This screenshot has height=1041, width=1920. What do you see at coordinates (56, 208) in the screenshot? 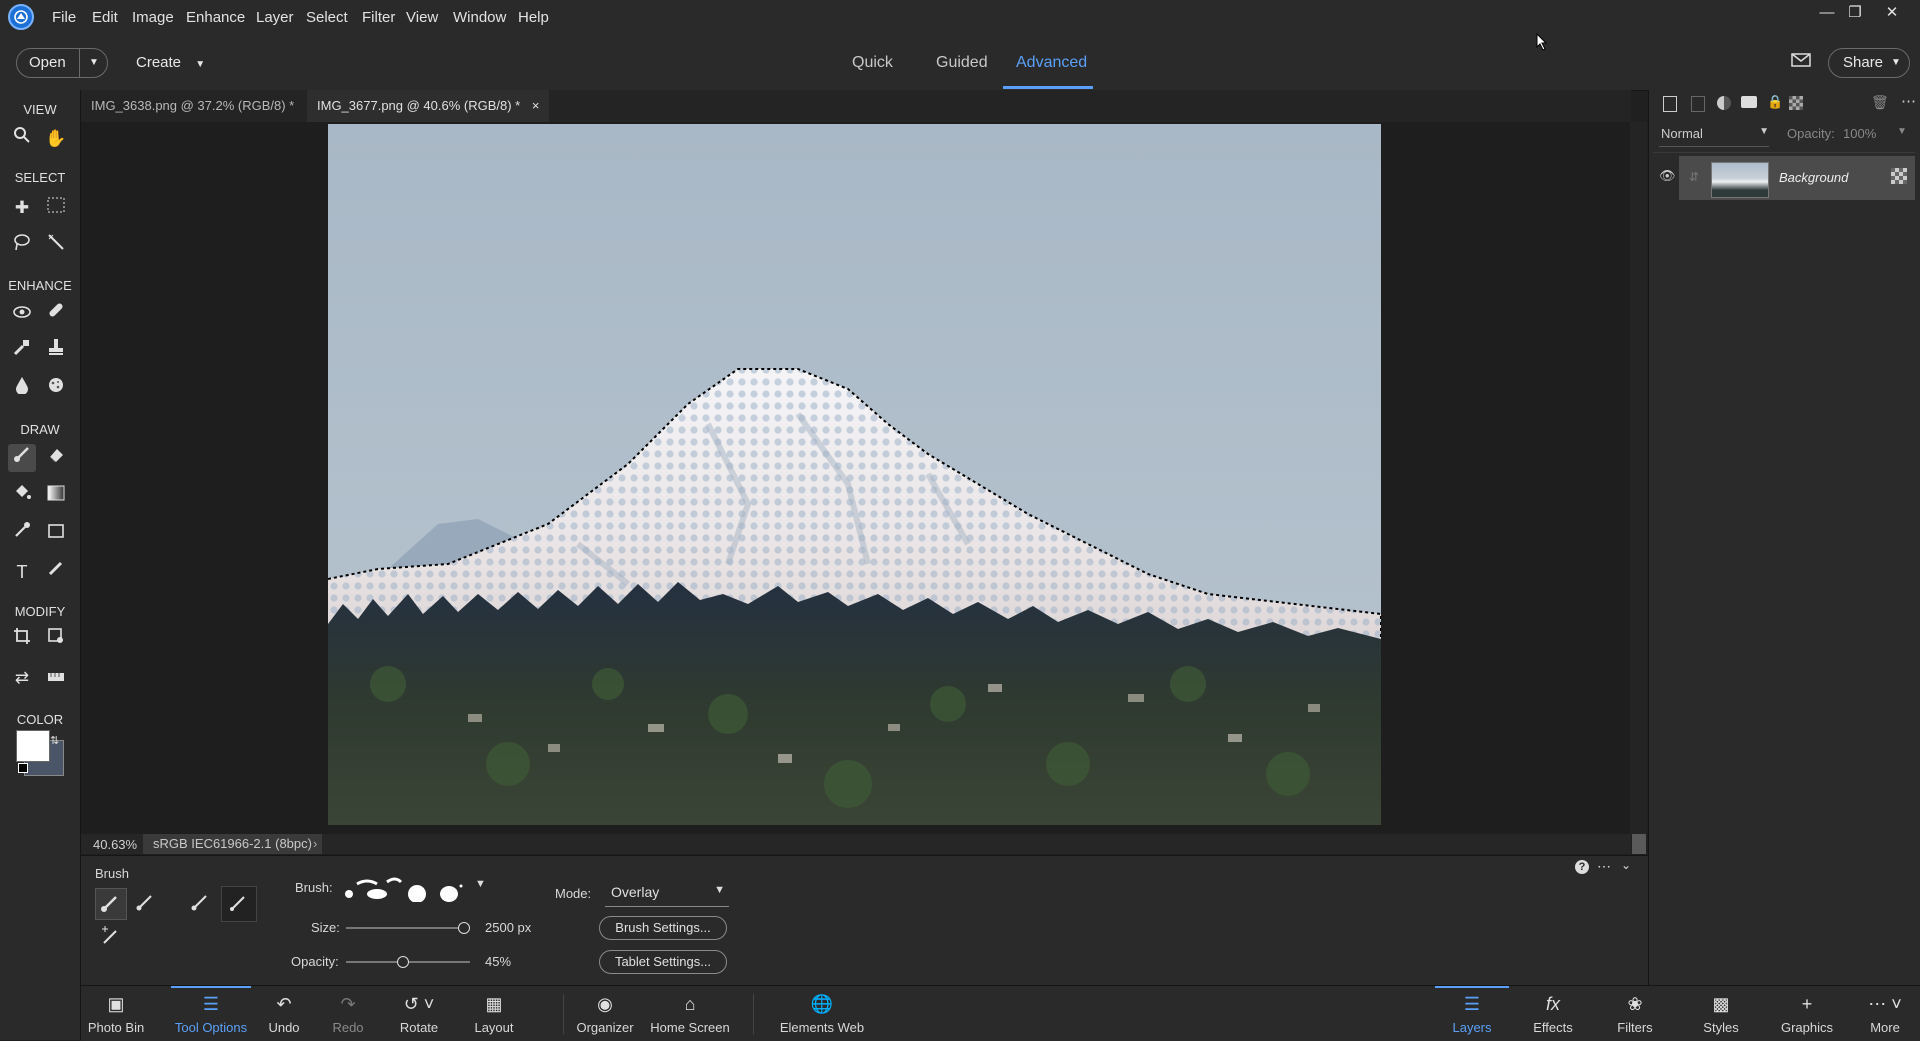
I see `marquee-tool-icon` at bounding box center [56, 208].